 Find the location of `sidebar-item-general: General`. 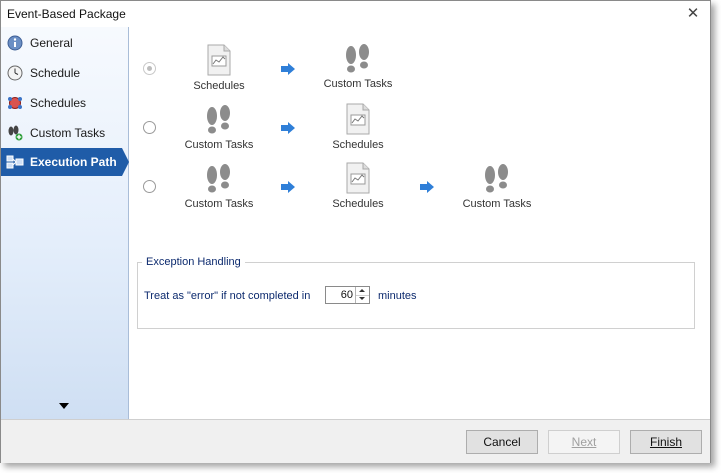

sidebar-item-general: General is located at coordinates (64, 43).